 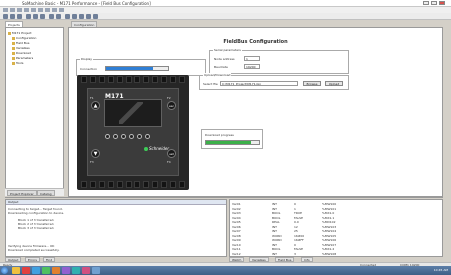 What do you see at coordinates (442, 3) in the screenshot?
I see `close-button` at bounding box center [442, 3].